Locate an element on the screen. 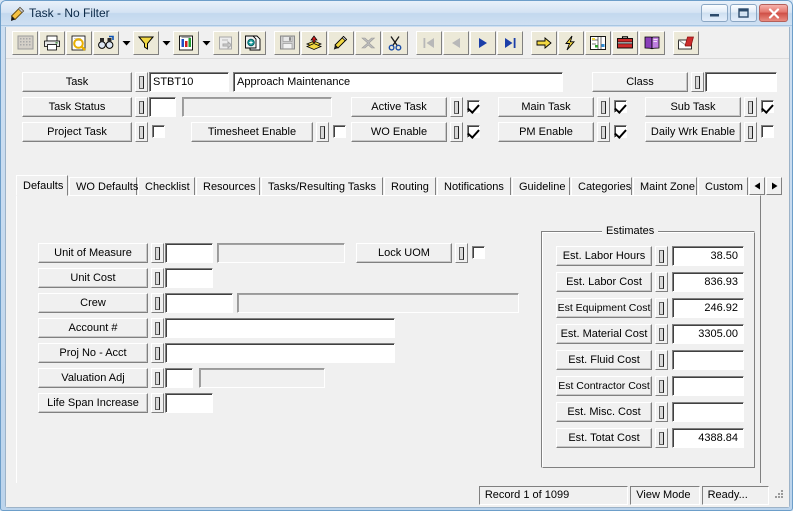 Image resolution: width=793 pixels, height=511 pixels. est-fluid-cost-label-button: Est. Fluid Cost is located at coordinates (604, 360).